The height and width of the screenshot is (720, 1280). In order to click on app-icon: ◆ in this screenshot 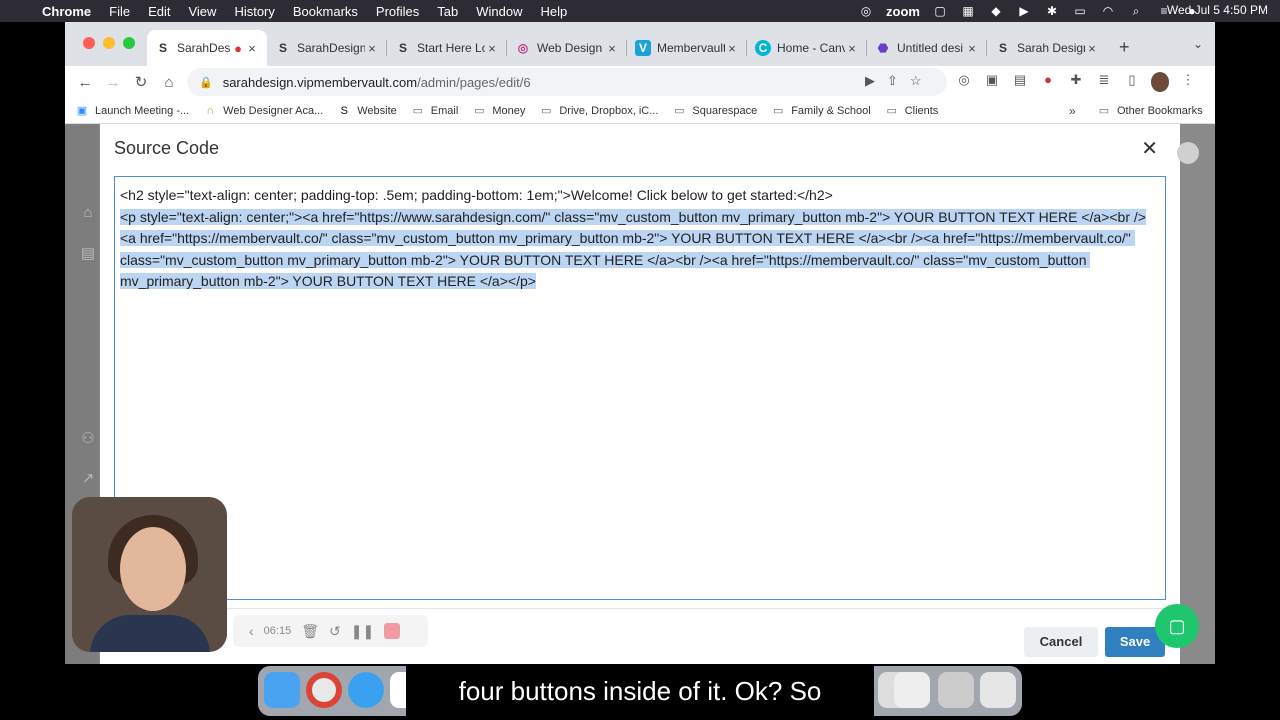, I will do `click(996, 11)`.